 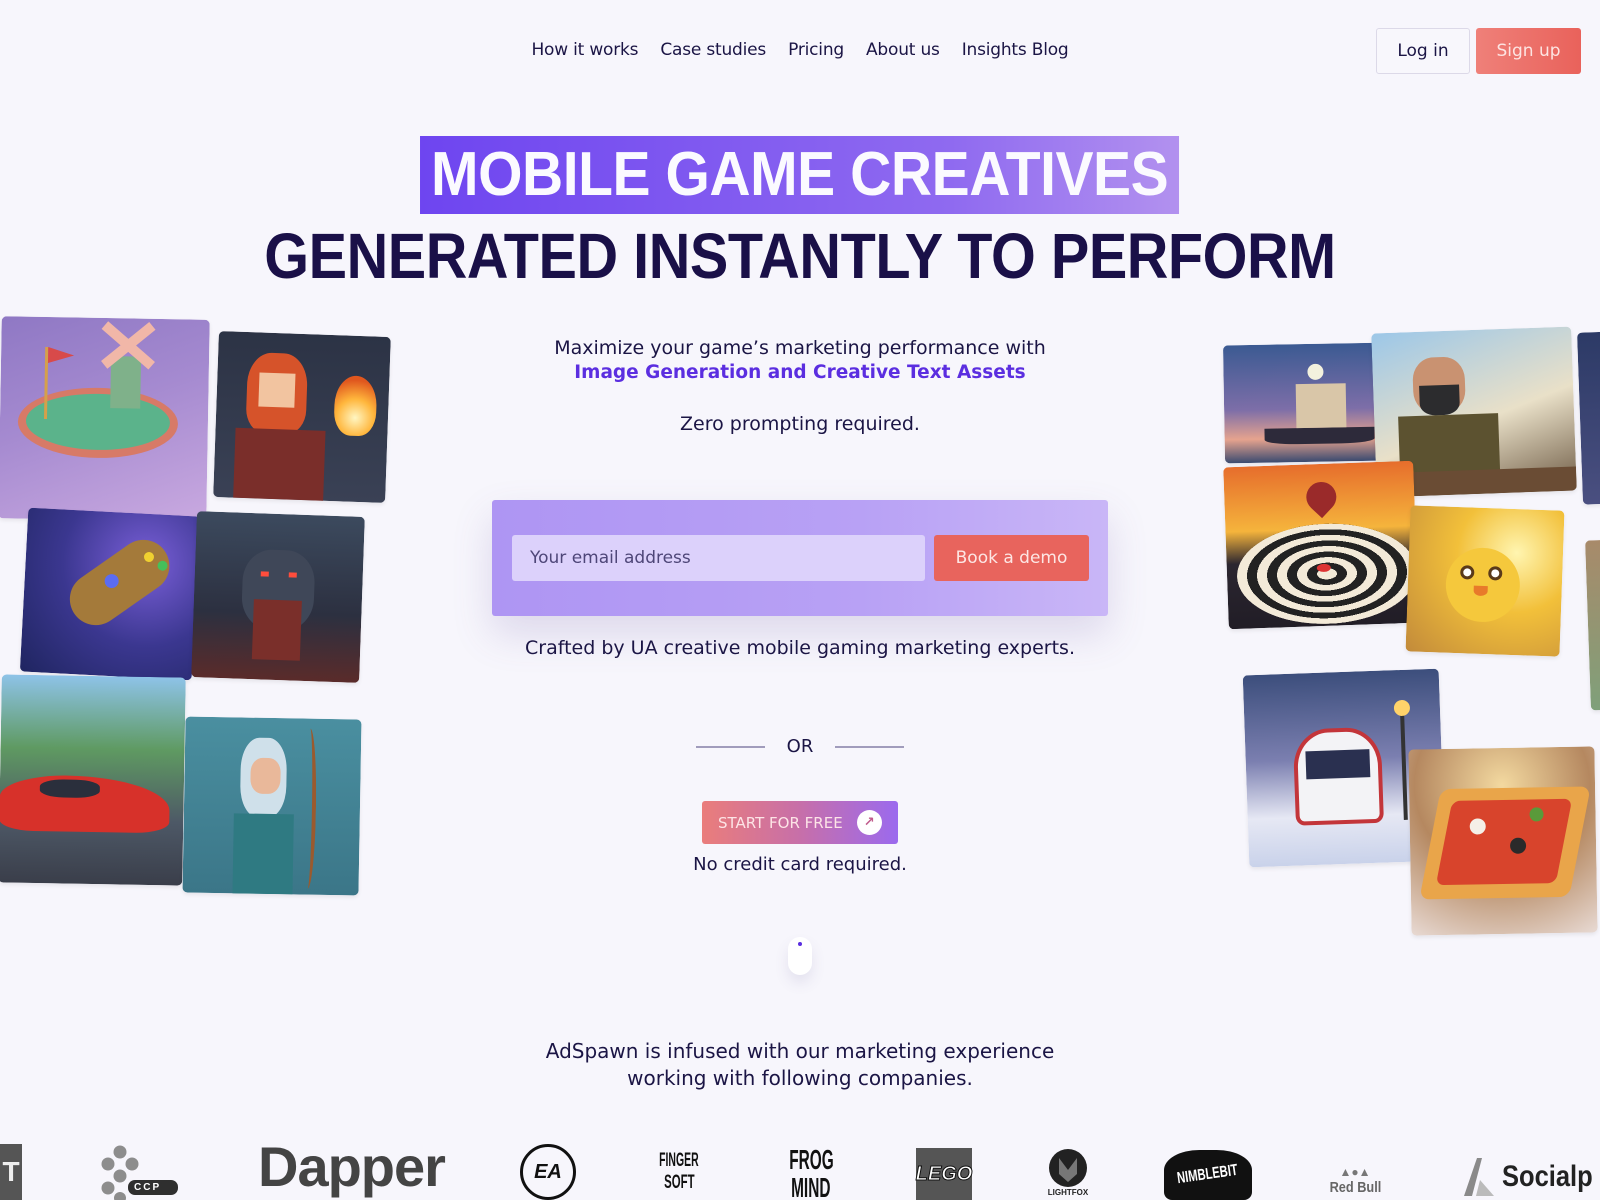 I want to click on mouse-scroll-icon, so click(x=800, y=956).